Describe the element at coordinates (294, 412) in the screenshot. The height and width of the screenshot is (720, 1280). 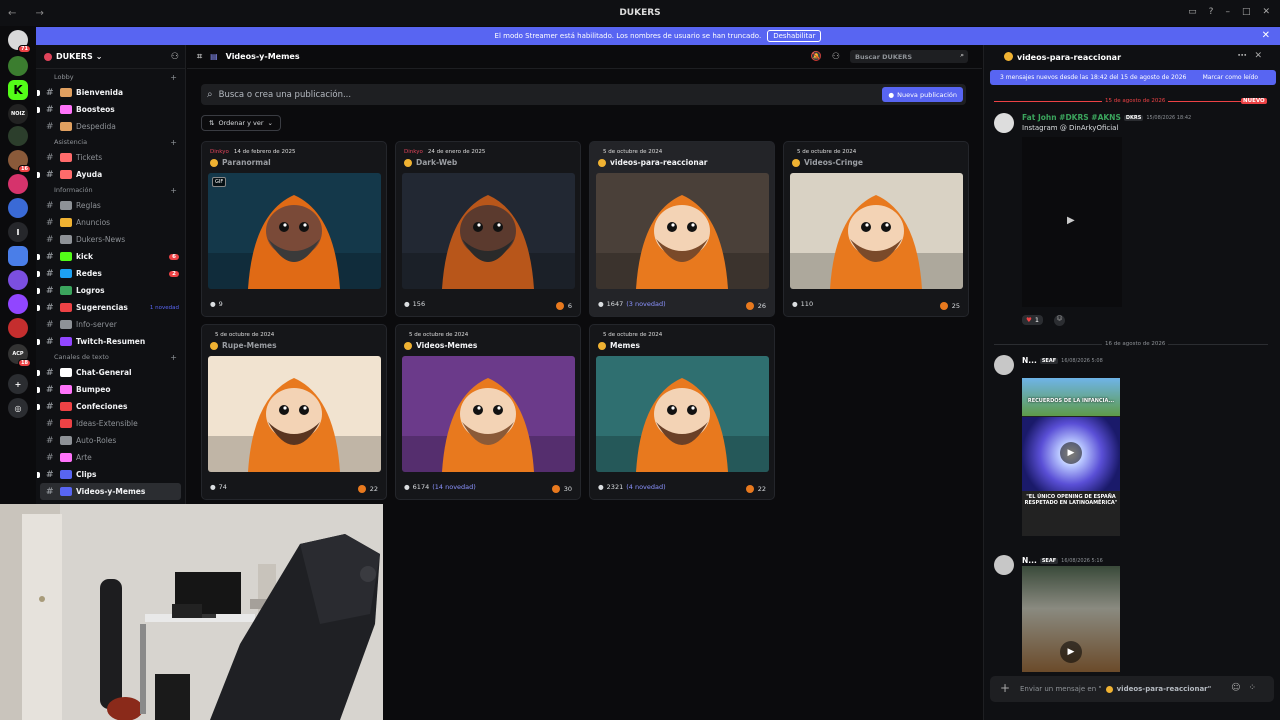
I see `post-card: 5 de octubre de 2024 Rupe-Memes ● 74 22` at that location.